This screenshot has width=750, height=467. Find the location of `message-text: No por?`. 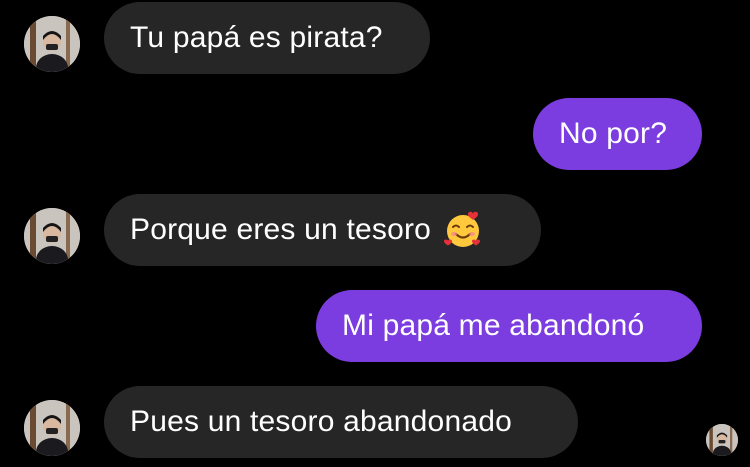

message-text: No por? is located at coordinates (613, 133).